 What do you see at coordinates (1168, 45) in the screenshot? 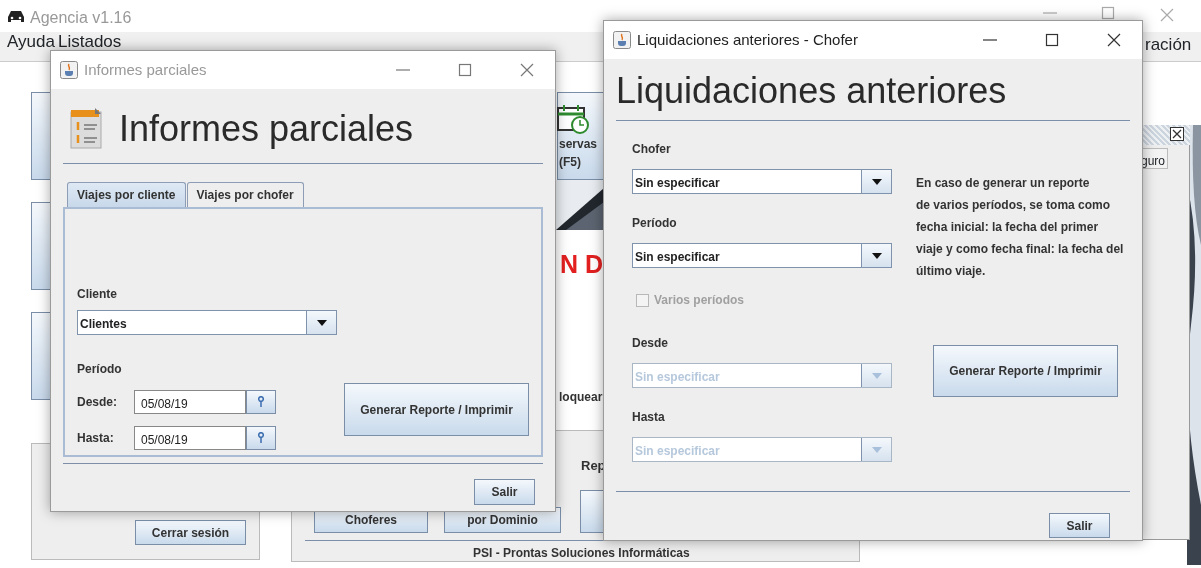
I see `menu-item: ración` at bounding box center [1168, 45].